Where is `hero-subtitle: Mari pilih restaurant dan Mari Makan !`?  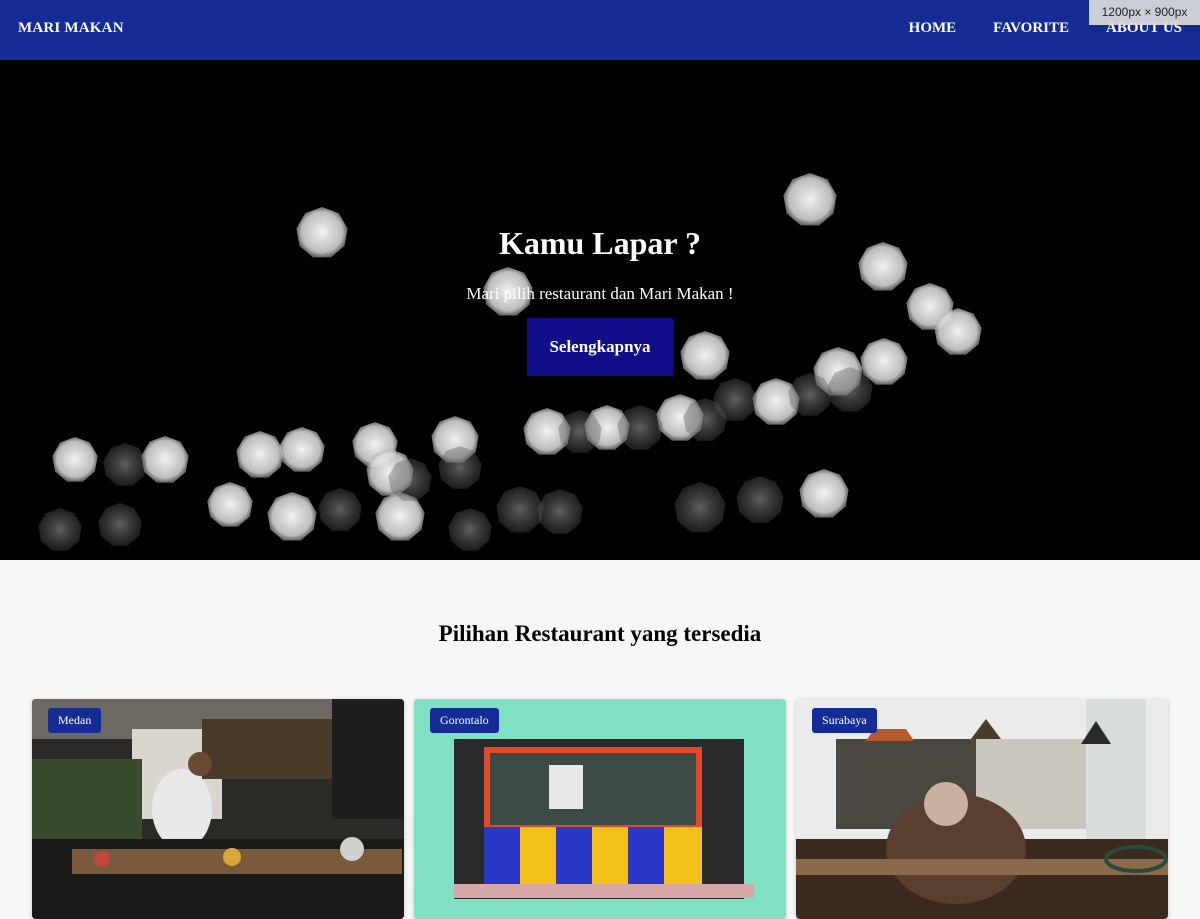 hero-subtitle: Mari pilih restaurant dan Mari Makan ! is located at coordinates (600, 293).